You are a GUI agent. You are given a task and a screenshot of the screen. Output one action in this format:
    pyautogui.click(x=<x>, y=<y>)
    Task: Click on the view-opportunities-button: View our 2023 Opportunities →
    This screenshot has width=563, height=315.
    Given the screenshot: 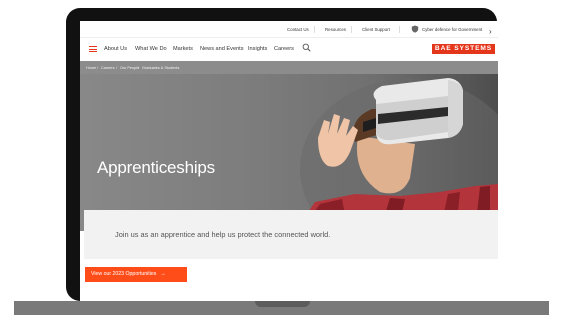 What is the action you would take?
    pyautogui.click(x=136, y=274)
    